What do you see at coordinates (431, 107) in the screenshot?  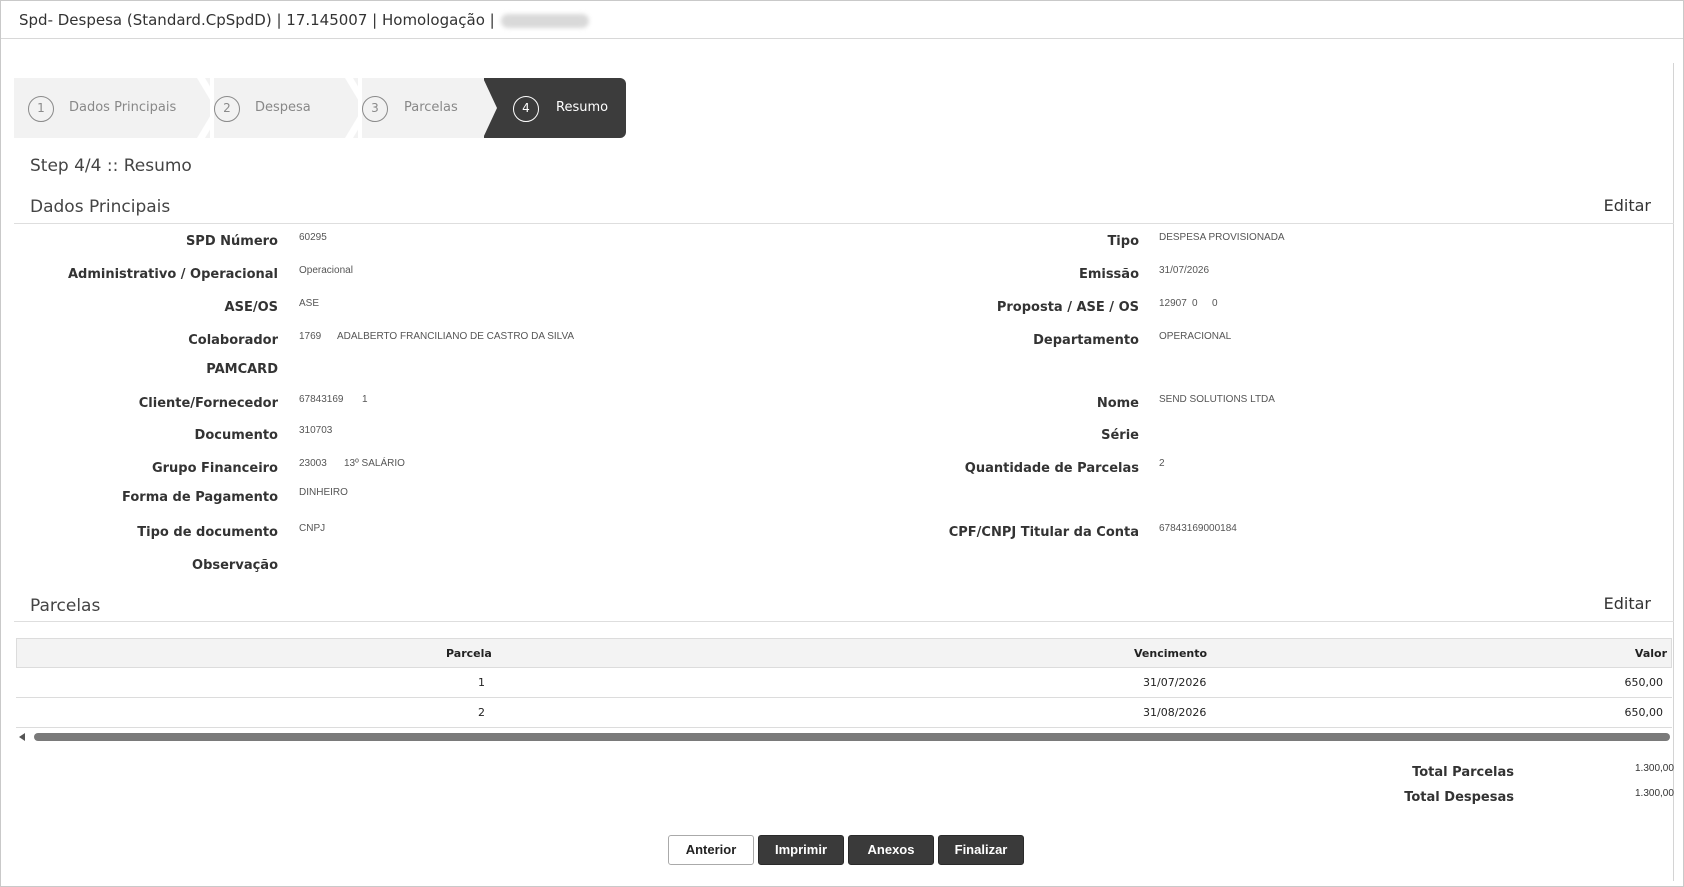 I see `step-label: Parcelas` at bounding box center [431, 107].